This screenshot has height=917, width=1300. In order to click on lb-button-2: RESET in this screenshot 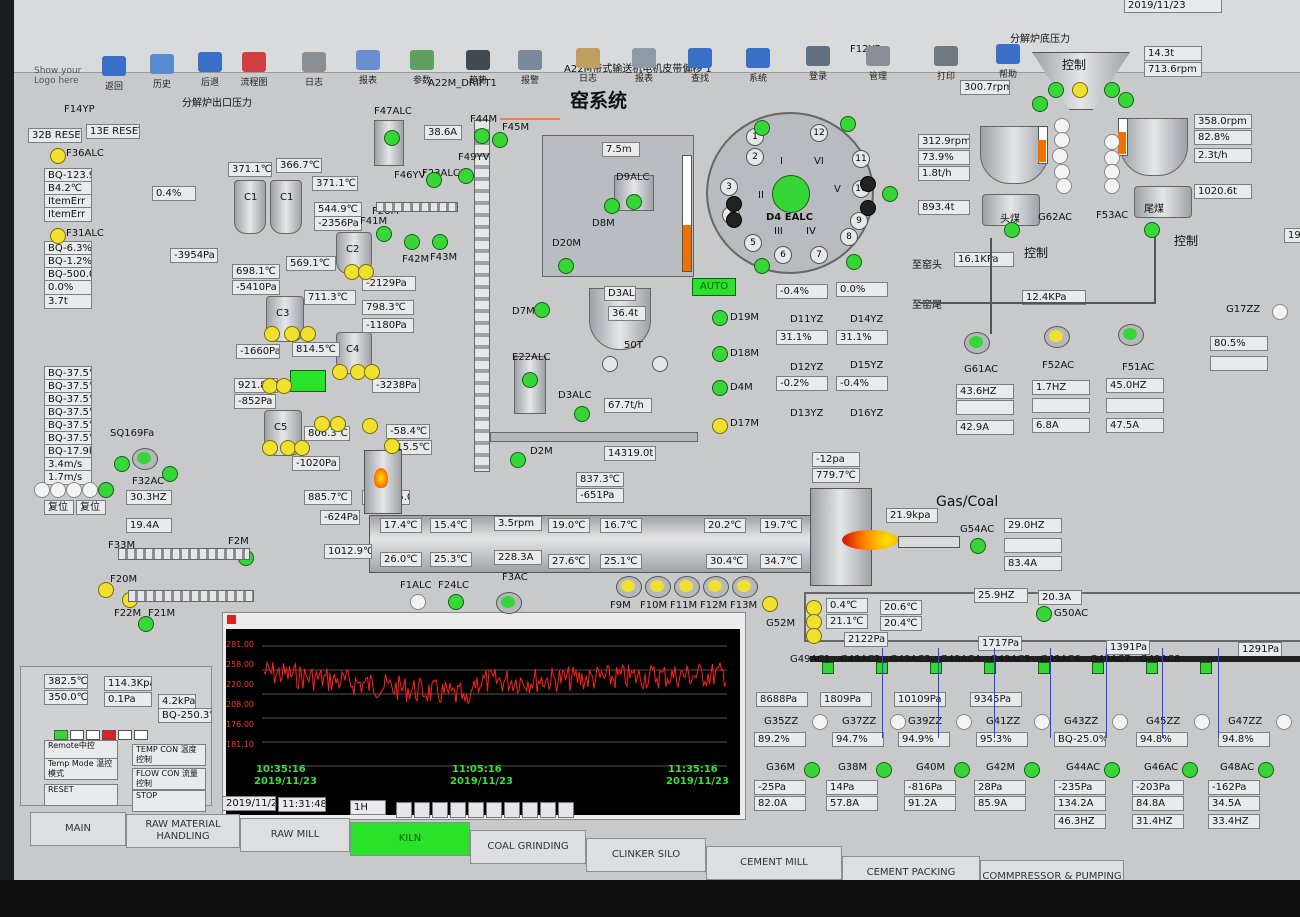, I will do `click(81, 795)`.